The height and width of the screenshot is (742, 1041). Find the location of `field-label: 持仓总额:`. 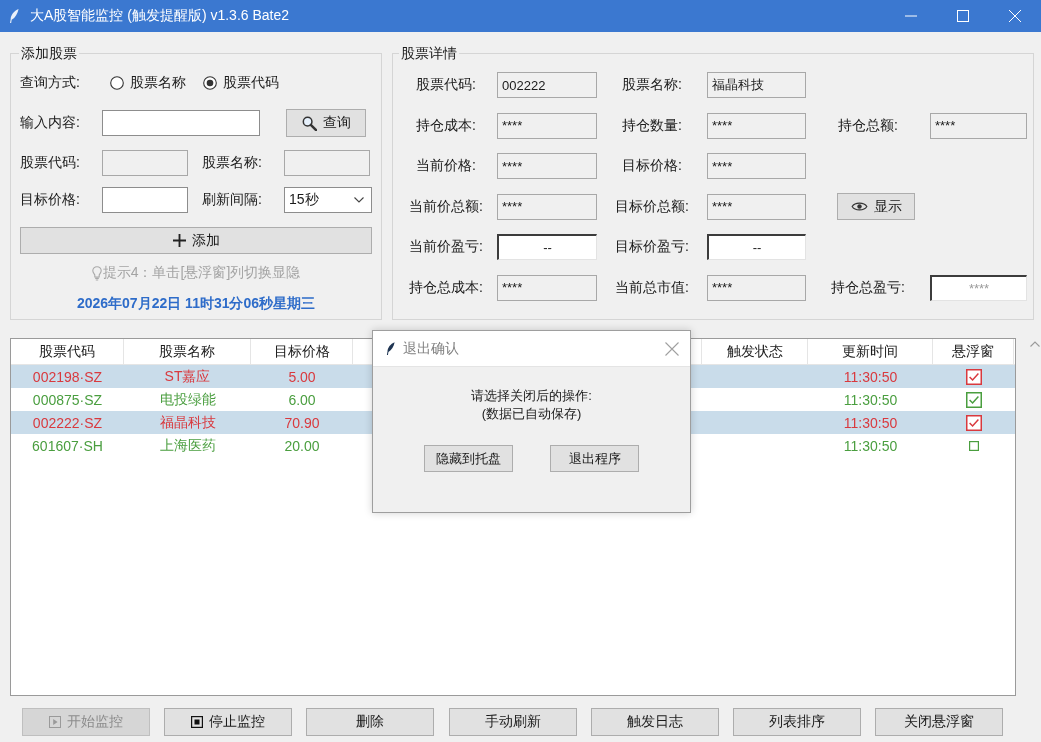

field-label: 持仓总额: is located at coordinates (868, 125).